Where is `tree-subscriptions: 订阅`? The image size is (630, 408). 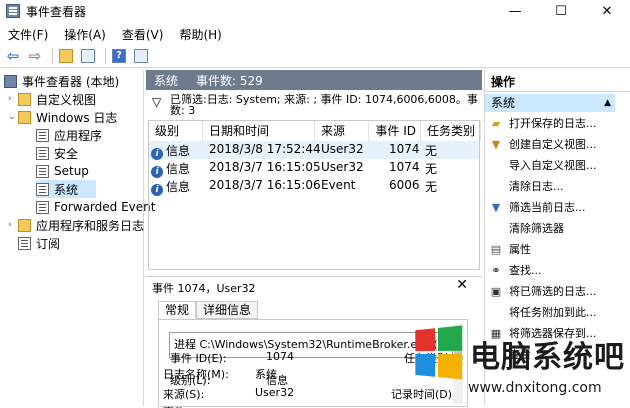 tree-subscriptions: 订阅 is located at coordinates (39, 243).